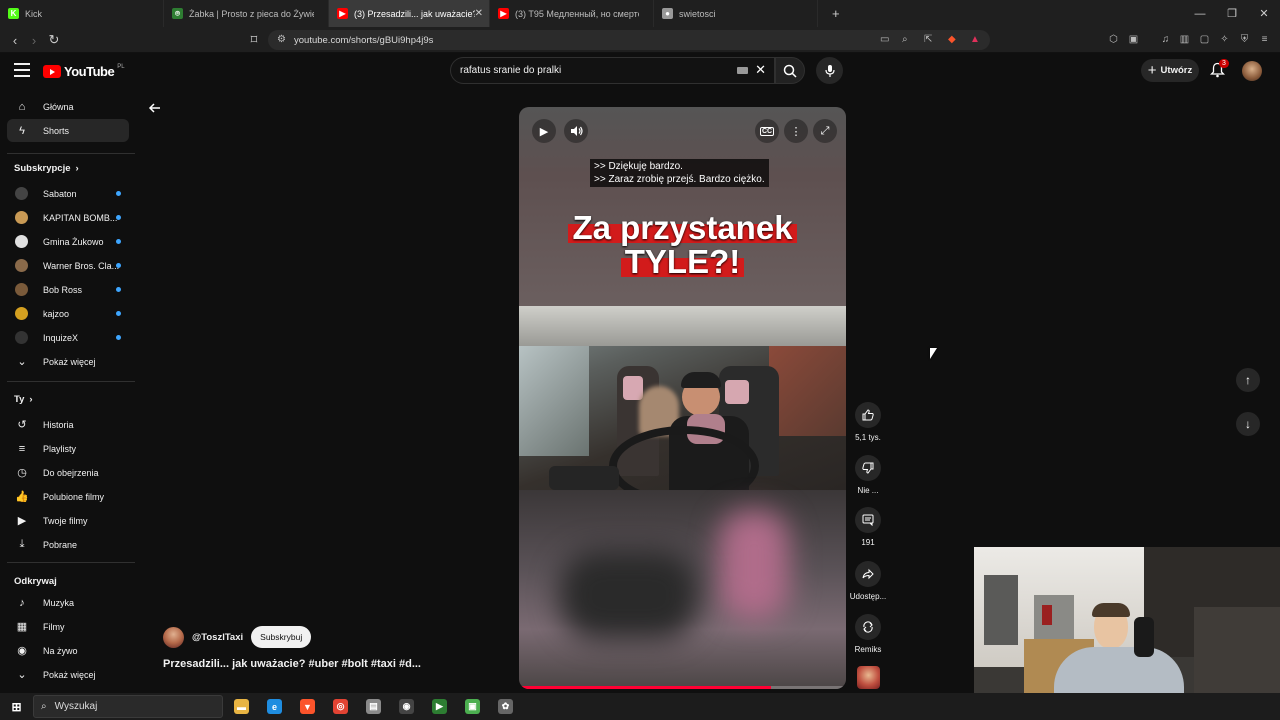  I want to click on avatar, so click(1252, 71).